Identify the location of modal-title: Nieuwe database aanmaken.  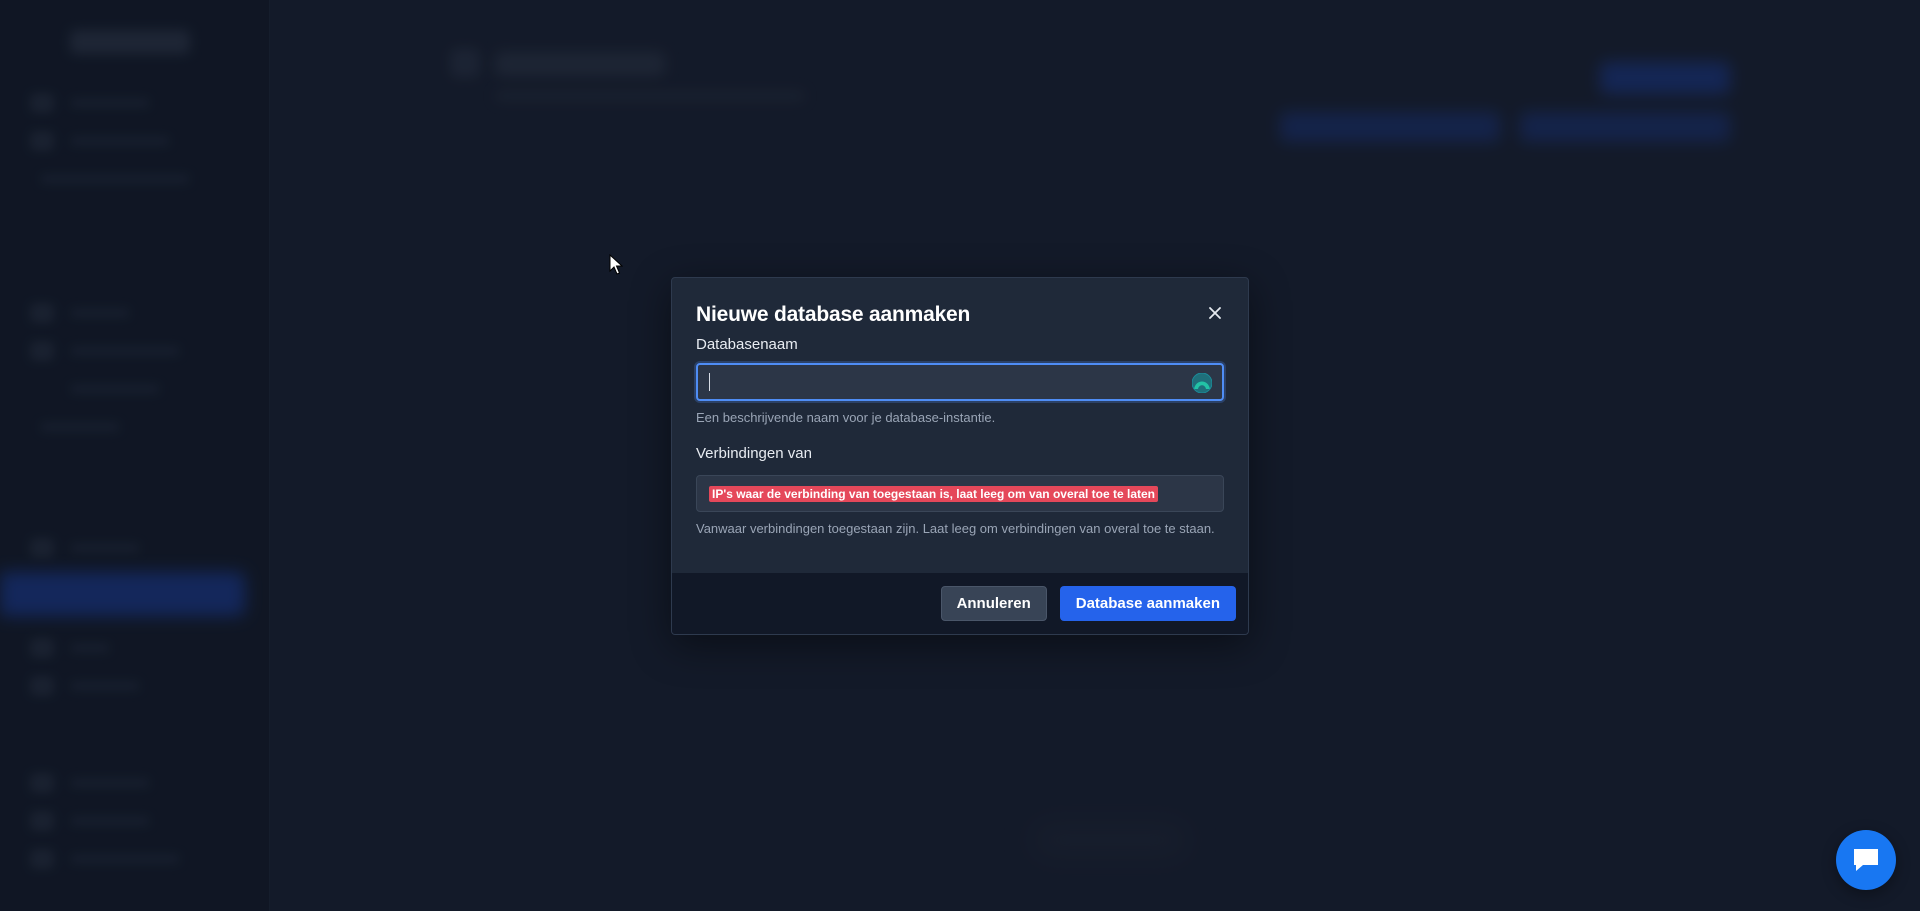
(833, 314).